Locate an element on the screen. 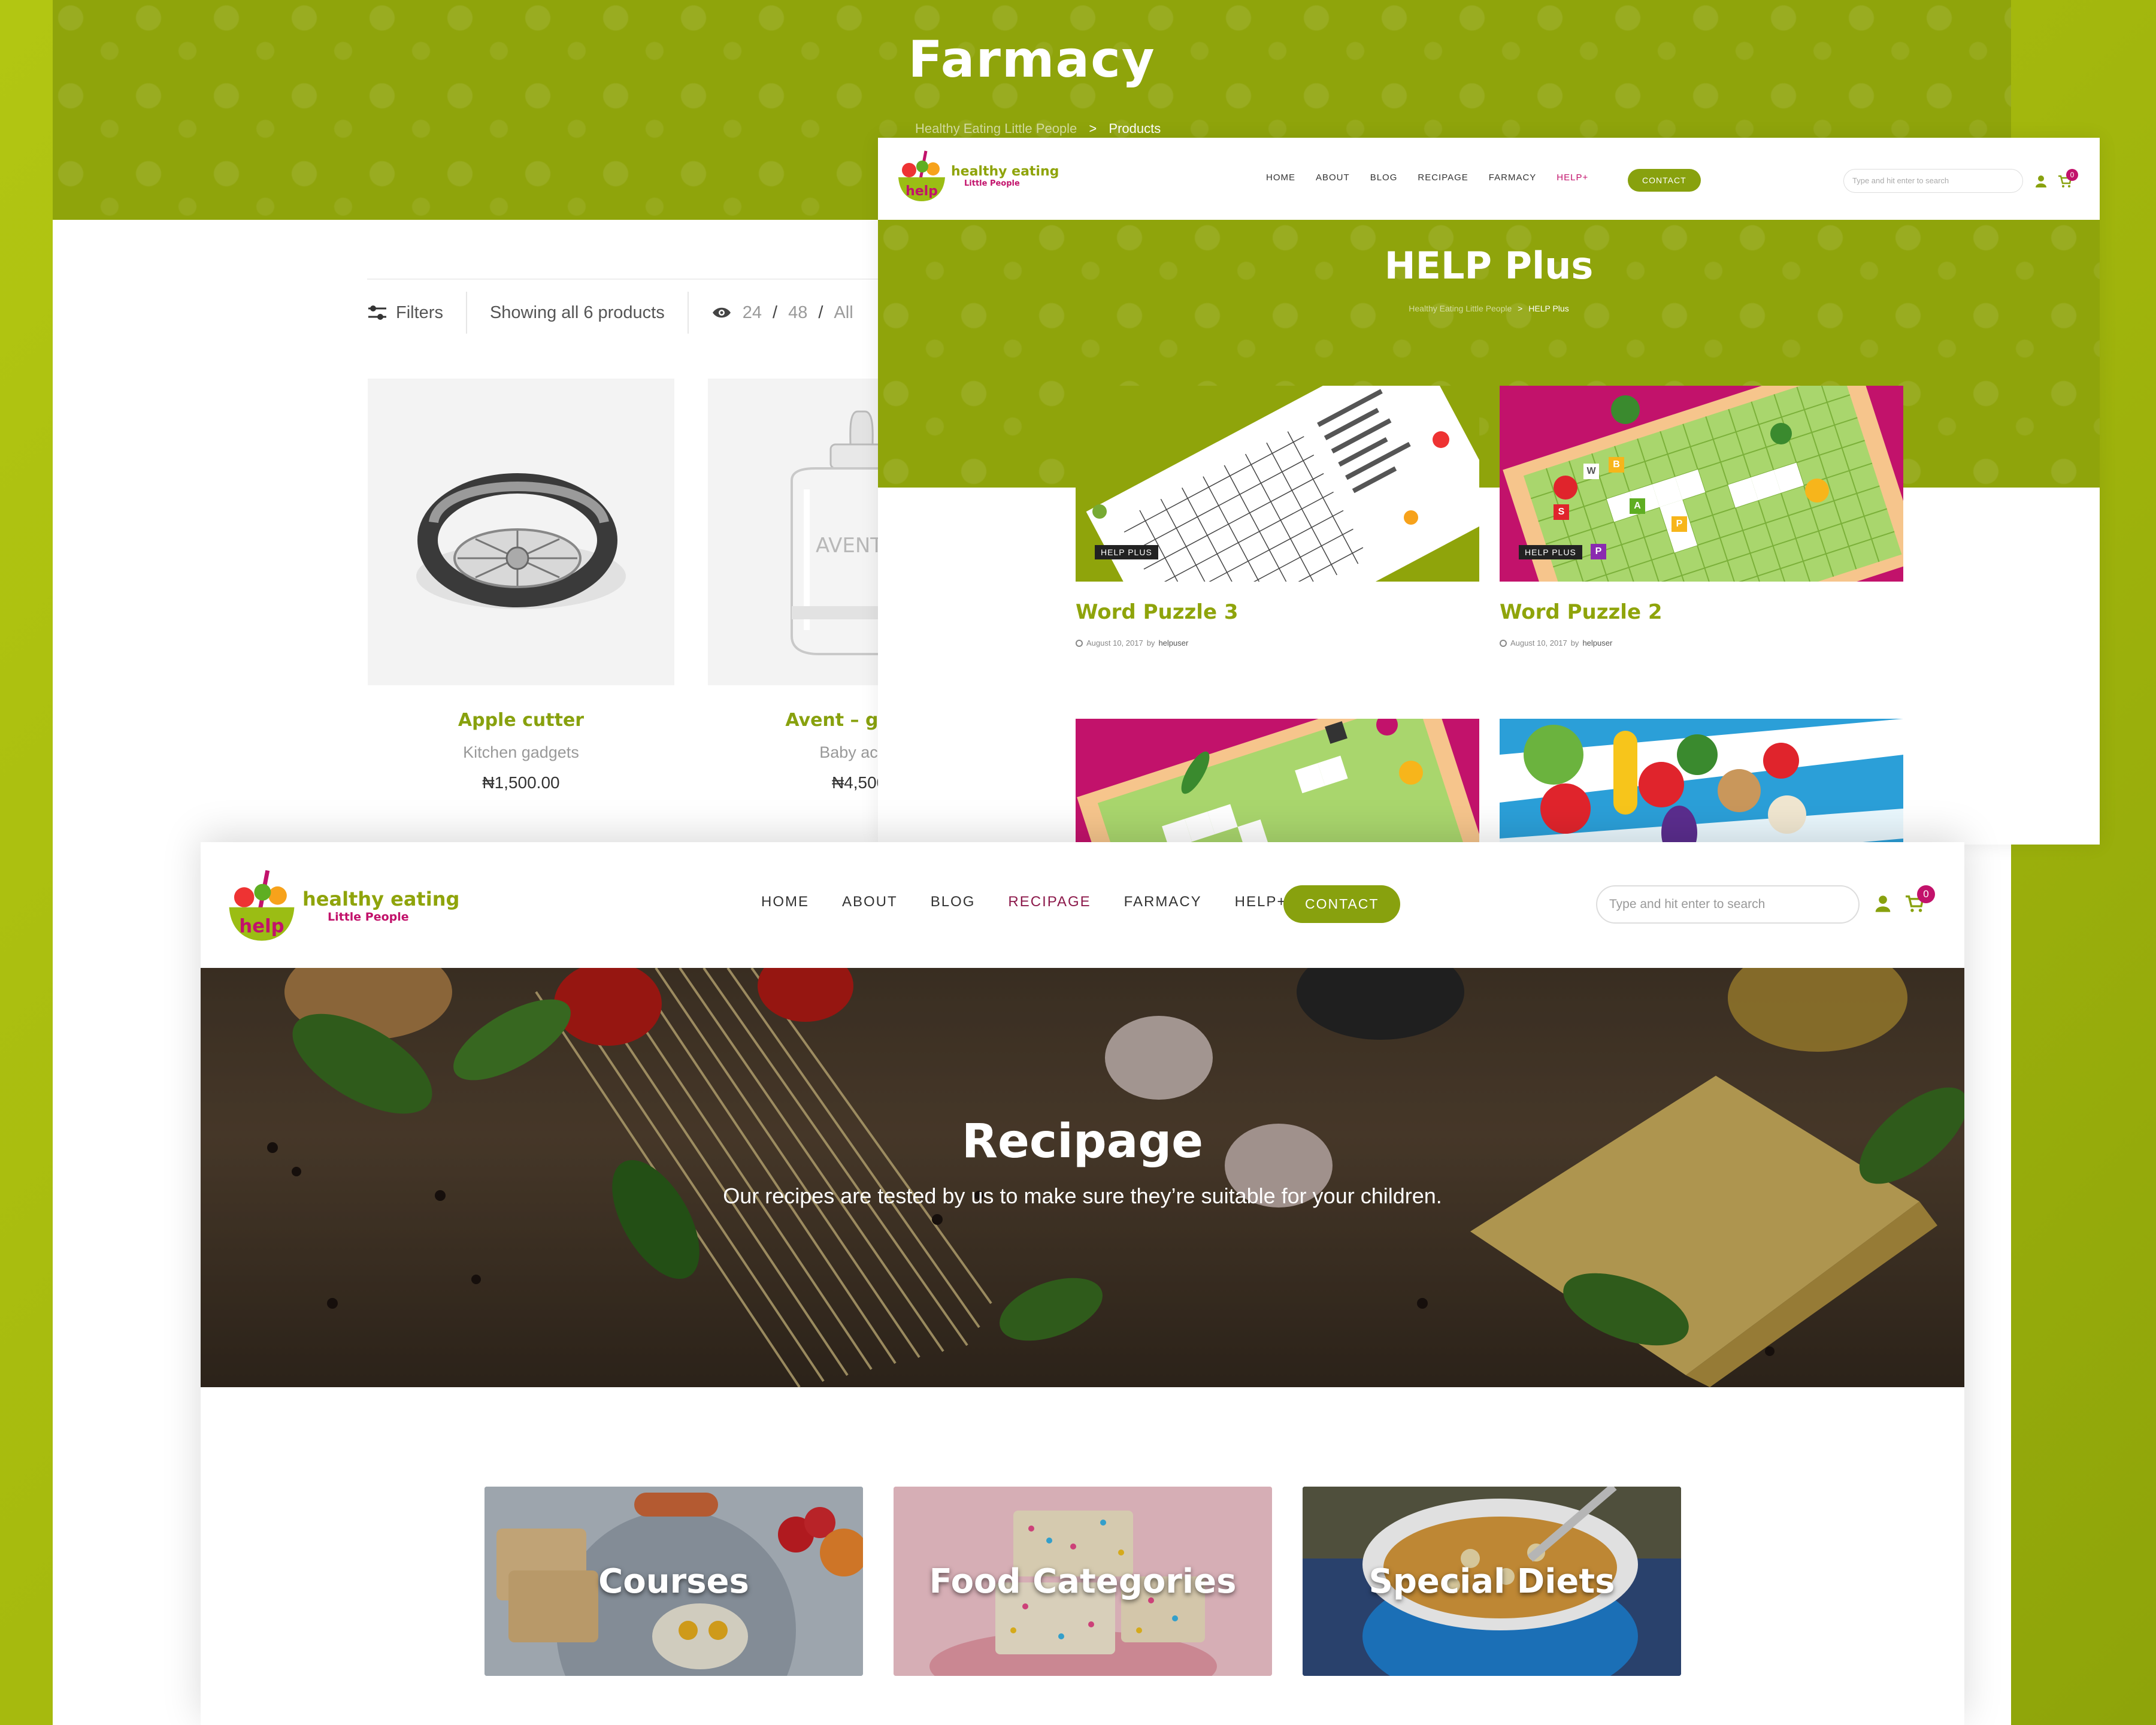  product-image-apple-cutter is located at coordinates (521, 532).